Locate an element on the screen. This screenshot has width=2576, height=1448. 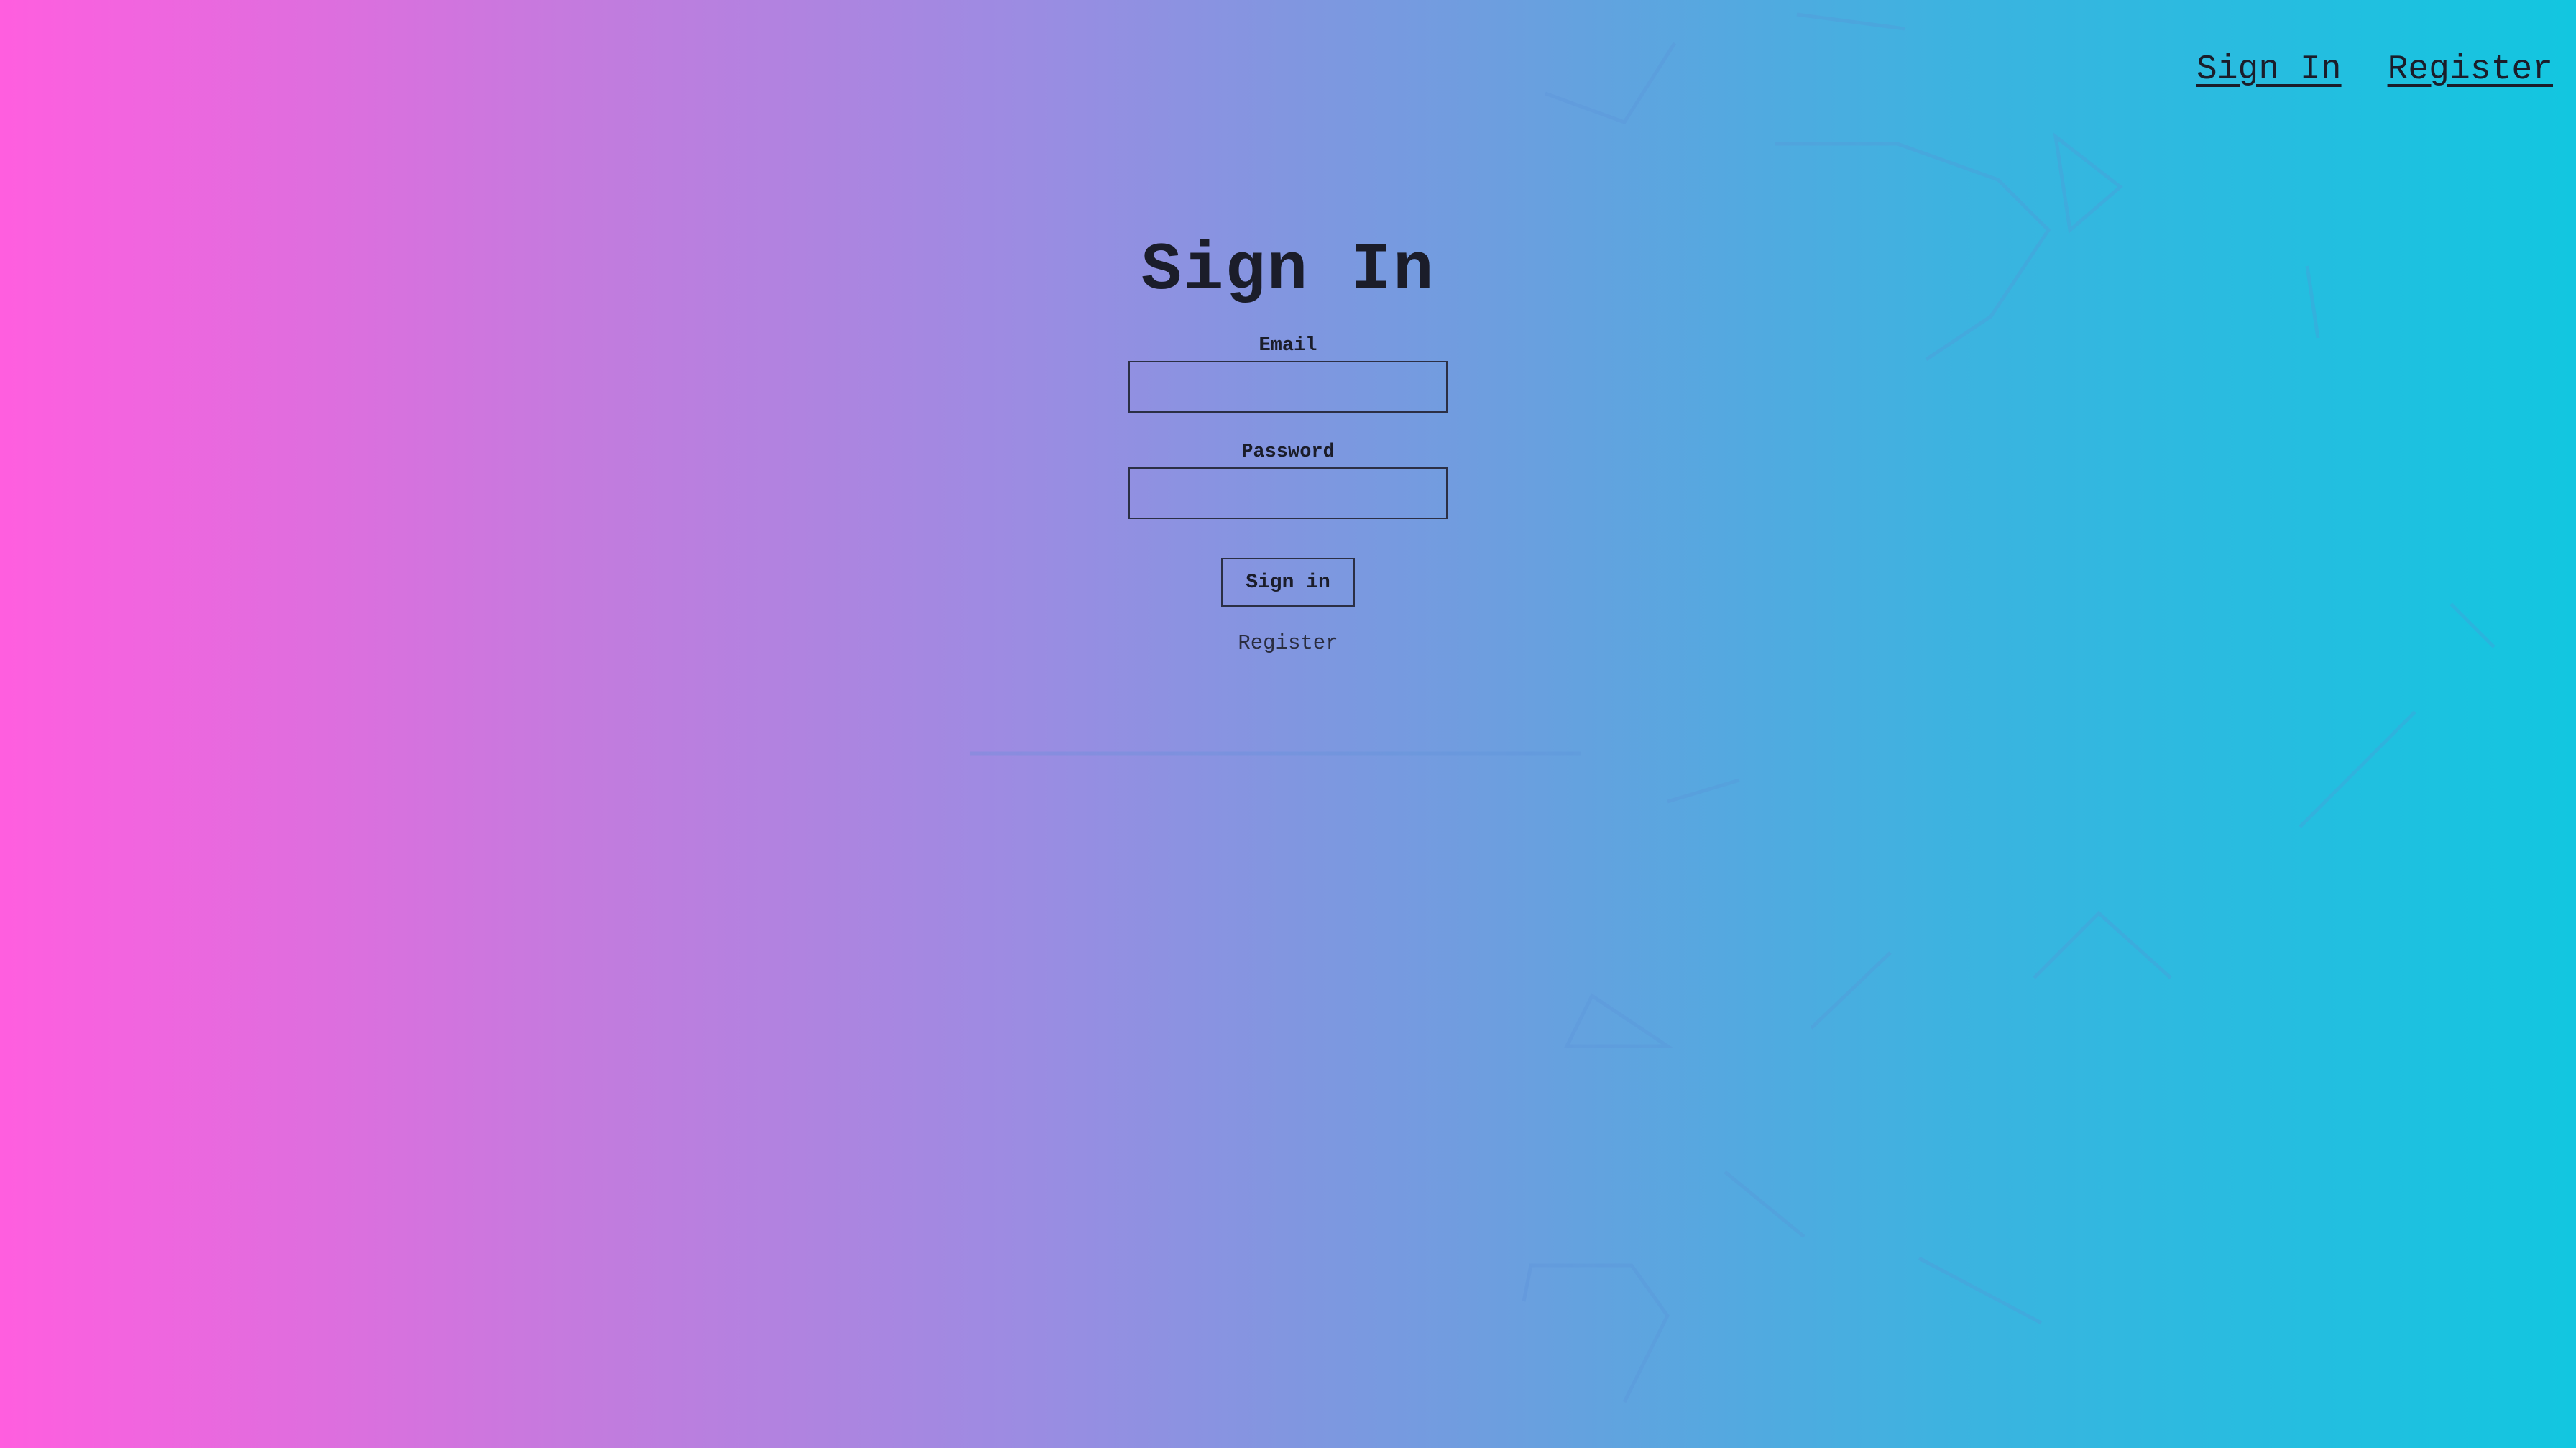
sign-in-button: Sign in is located at coordinates (1288, 582).